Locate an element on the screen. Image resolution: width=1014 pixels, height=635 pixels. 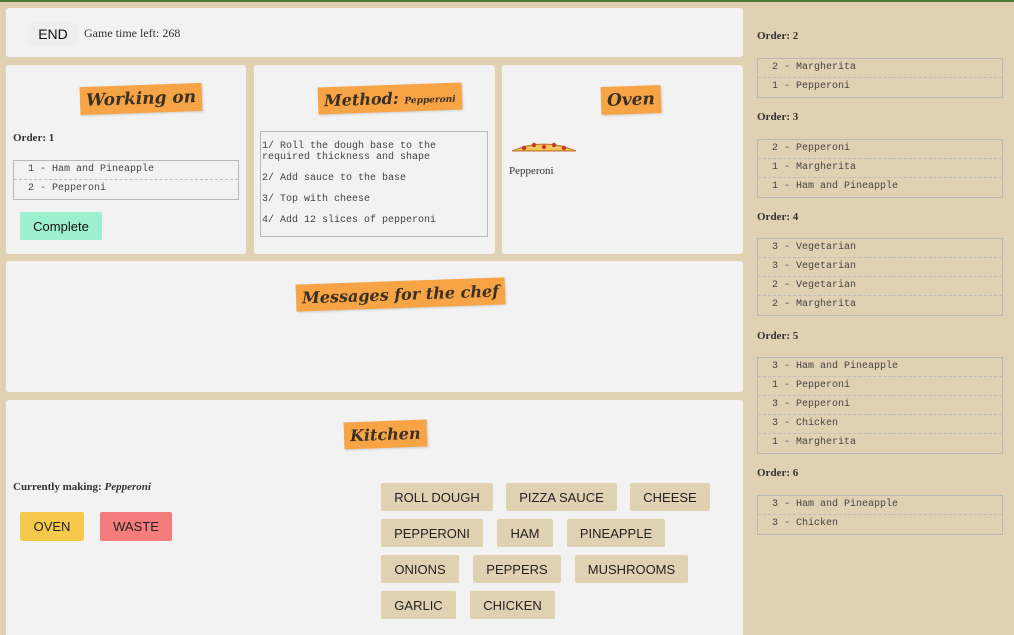
currently-making-label: Currently making: is located at coordinates (57, 487).